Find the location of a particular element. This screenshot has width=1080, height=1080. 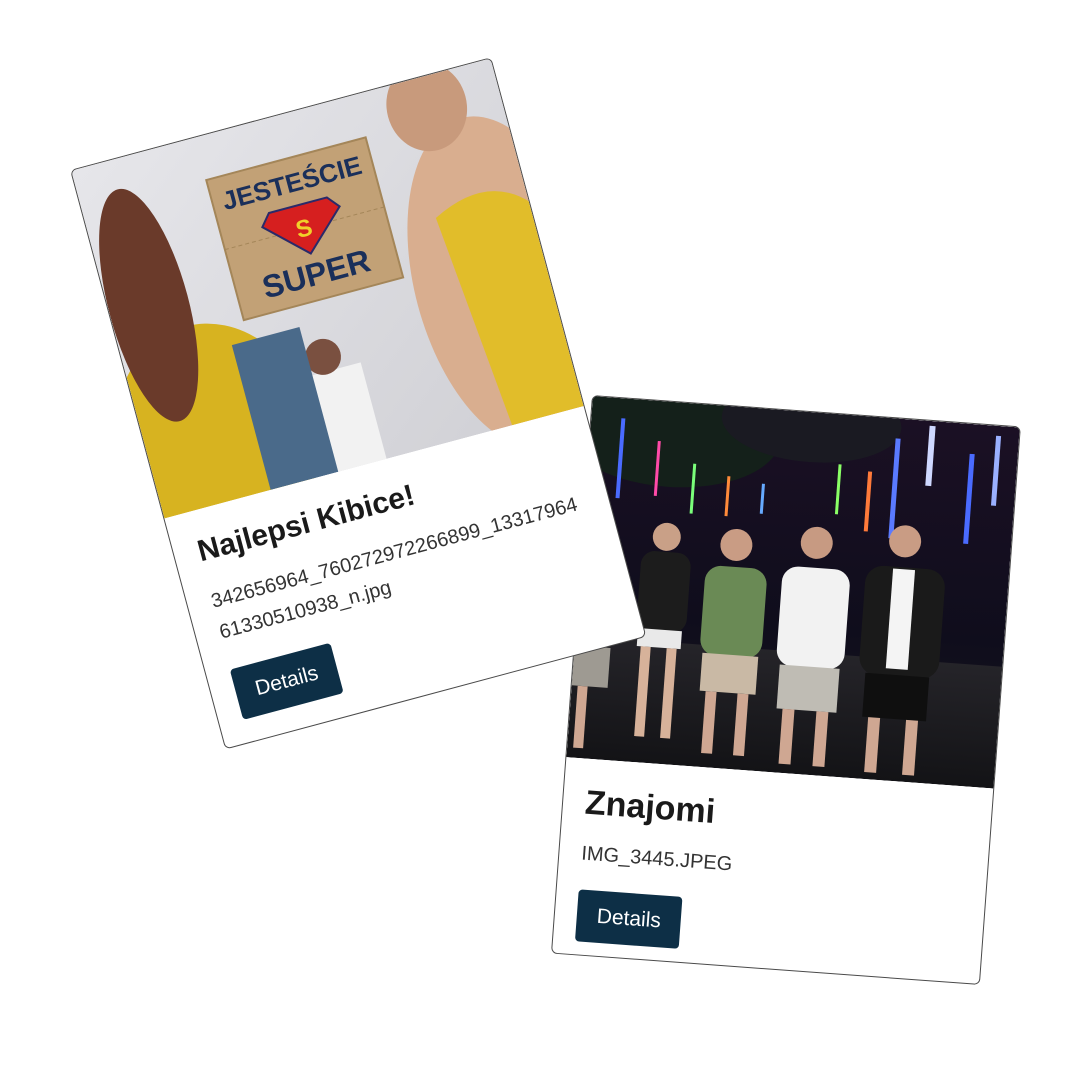

card-title: Znajomi is located at coordinates (650, 807).